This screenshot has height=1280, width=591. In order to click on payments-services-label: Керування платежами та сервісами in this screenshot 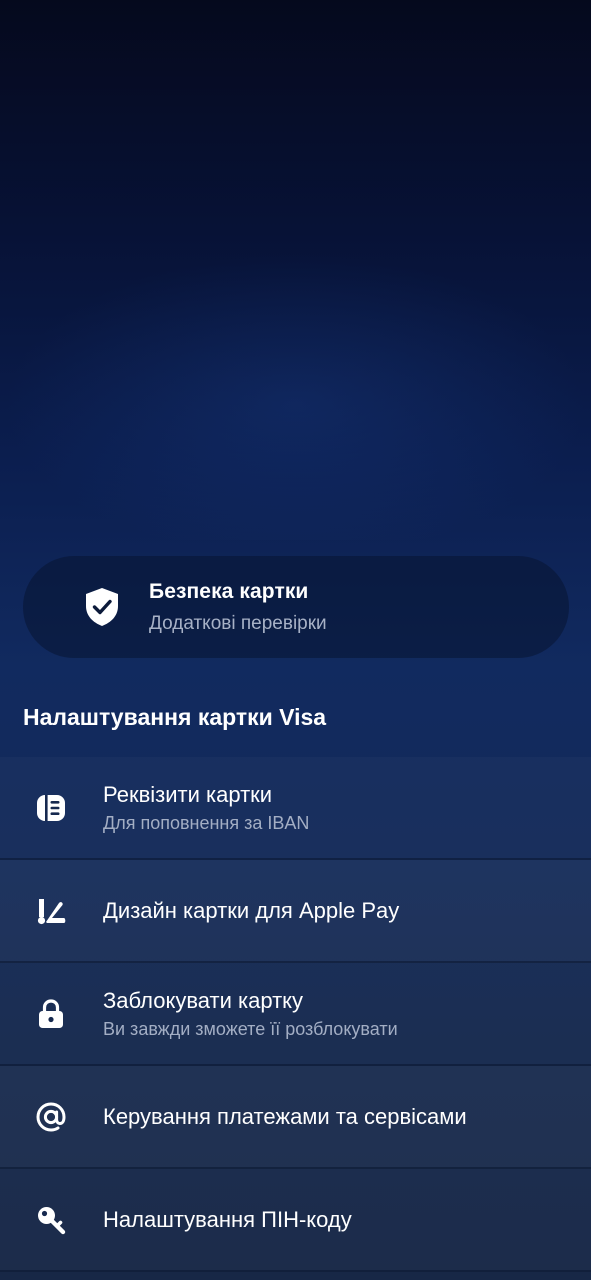, I will do `click(285, 1116)`.